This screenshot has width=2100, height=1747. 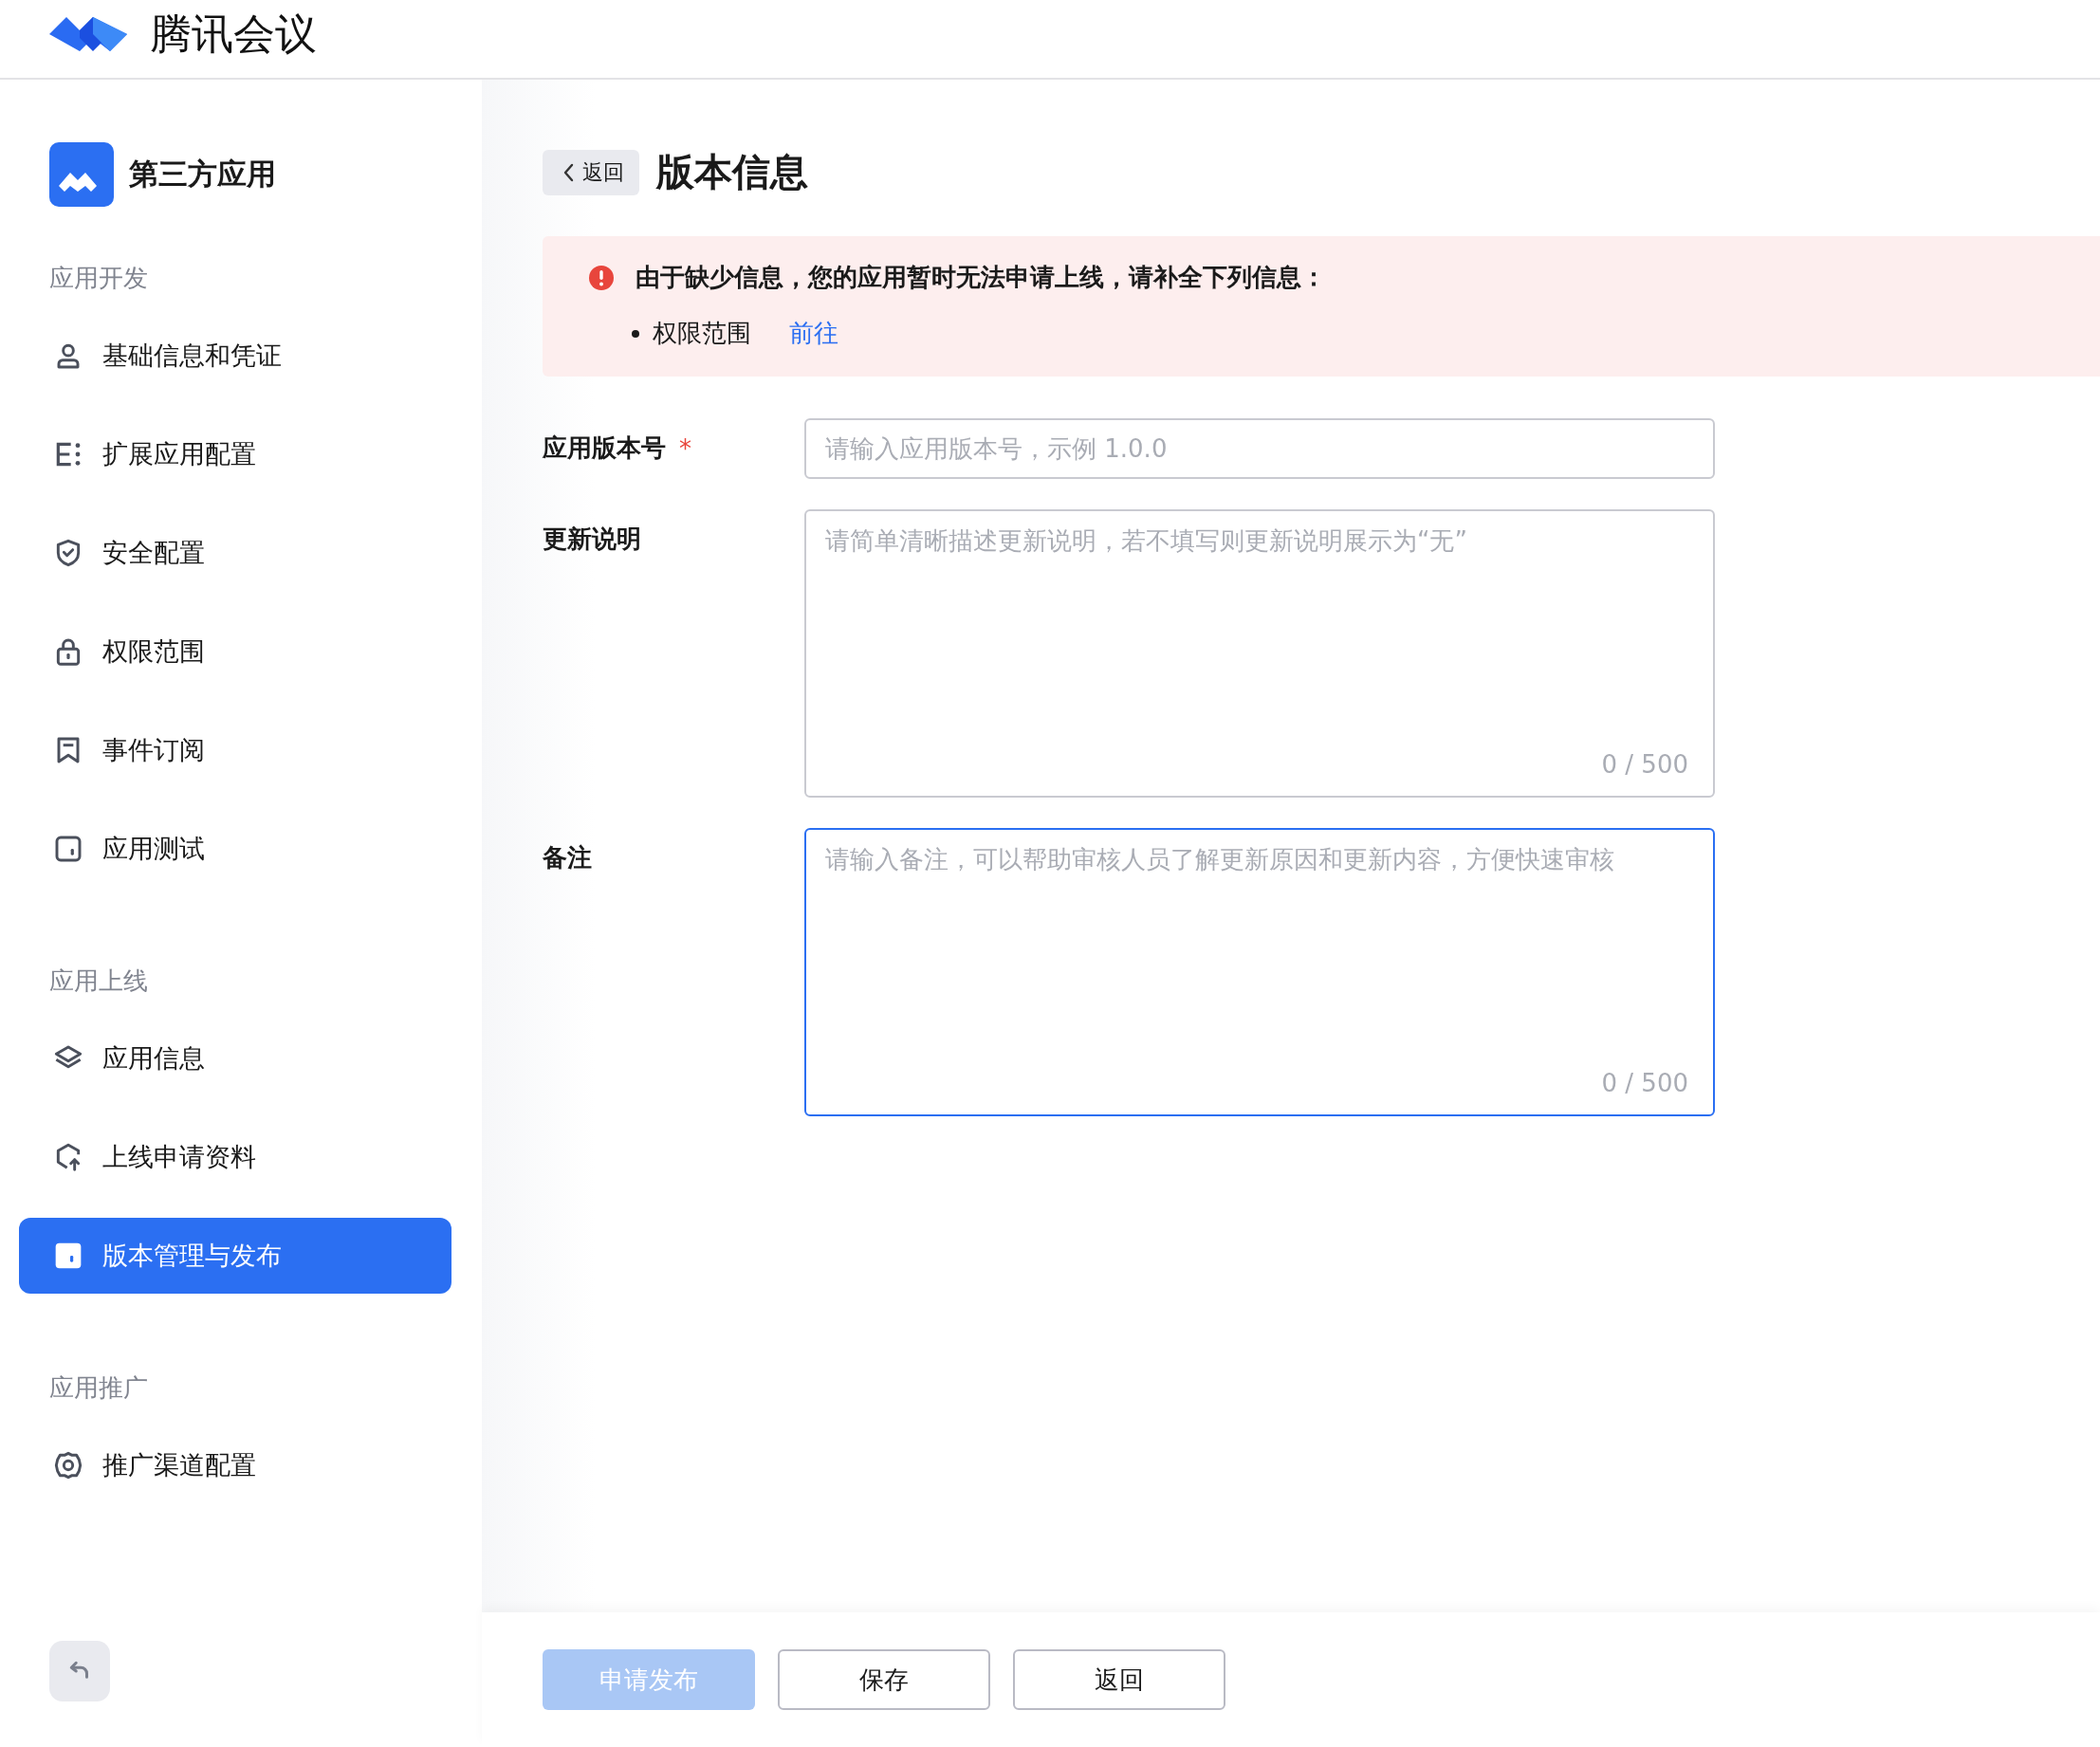 I want to click on nav-item: 基础信息和凭证, so click(x=235, y=356).